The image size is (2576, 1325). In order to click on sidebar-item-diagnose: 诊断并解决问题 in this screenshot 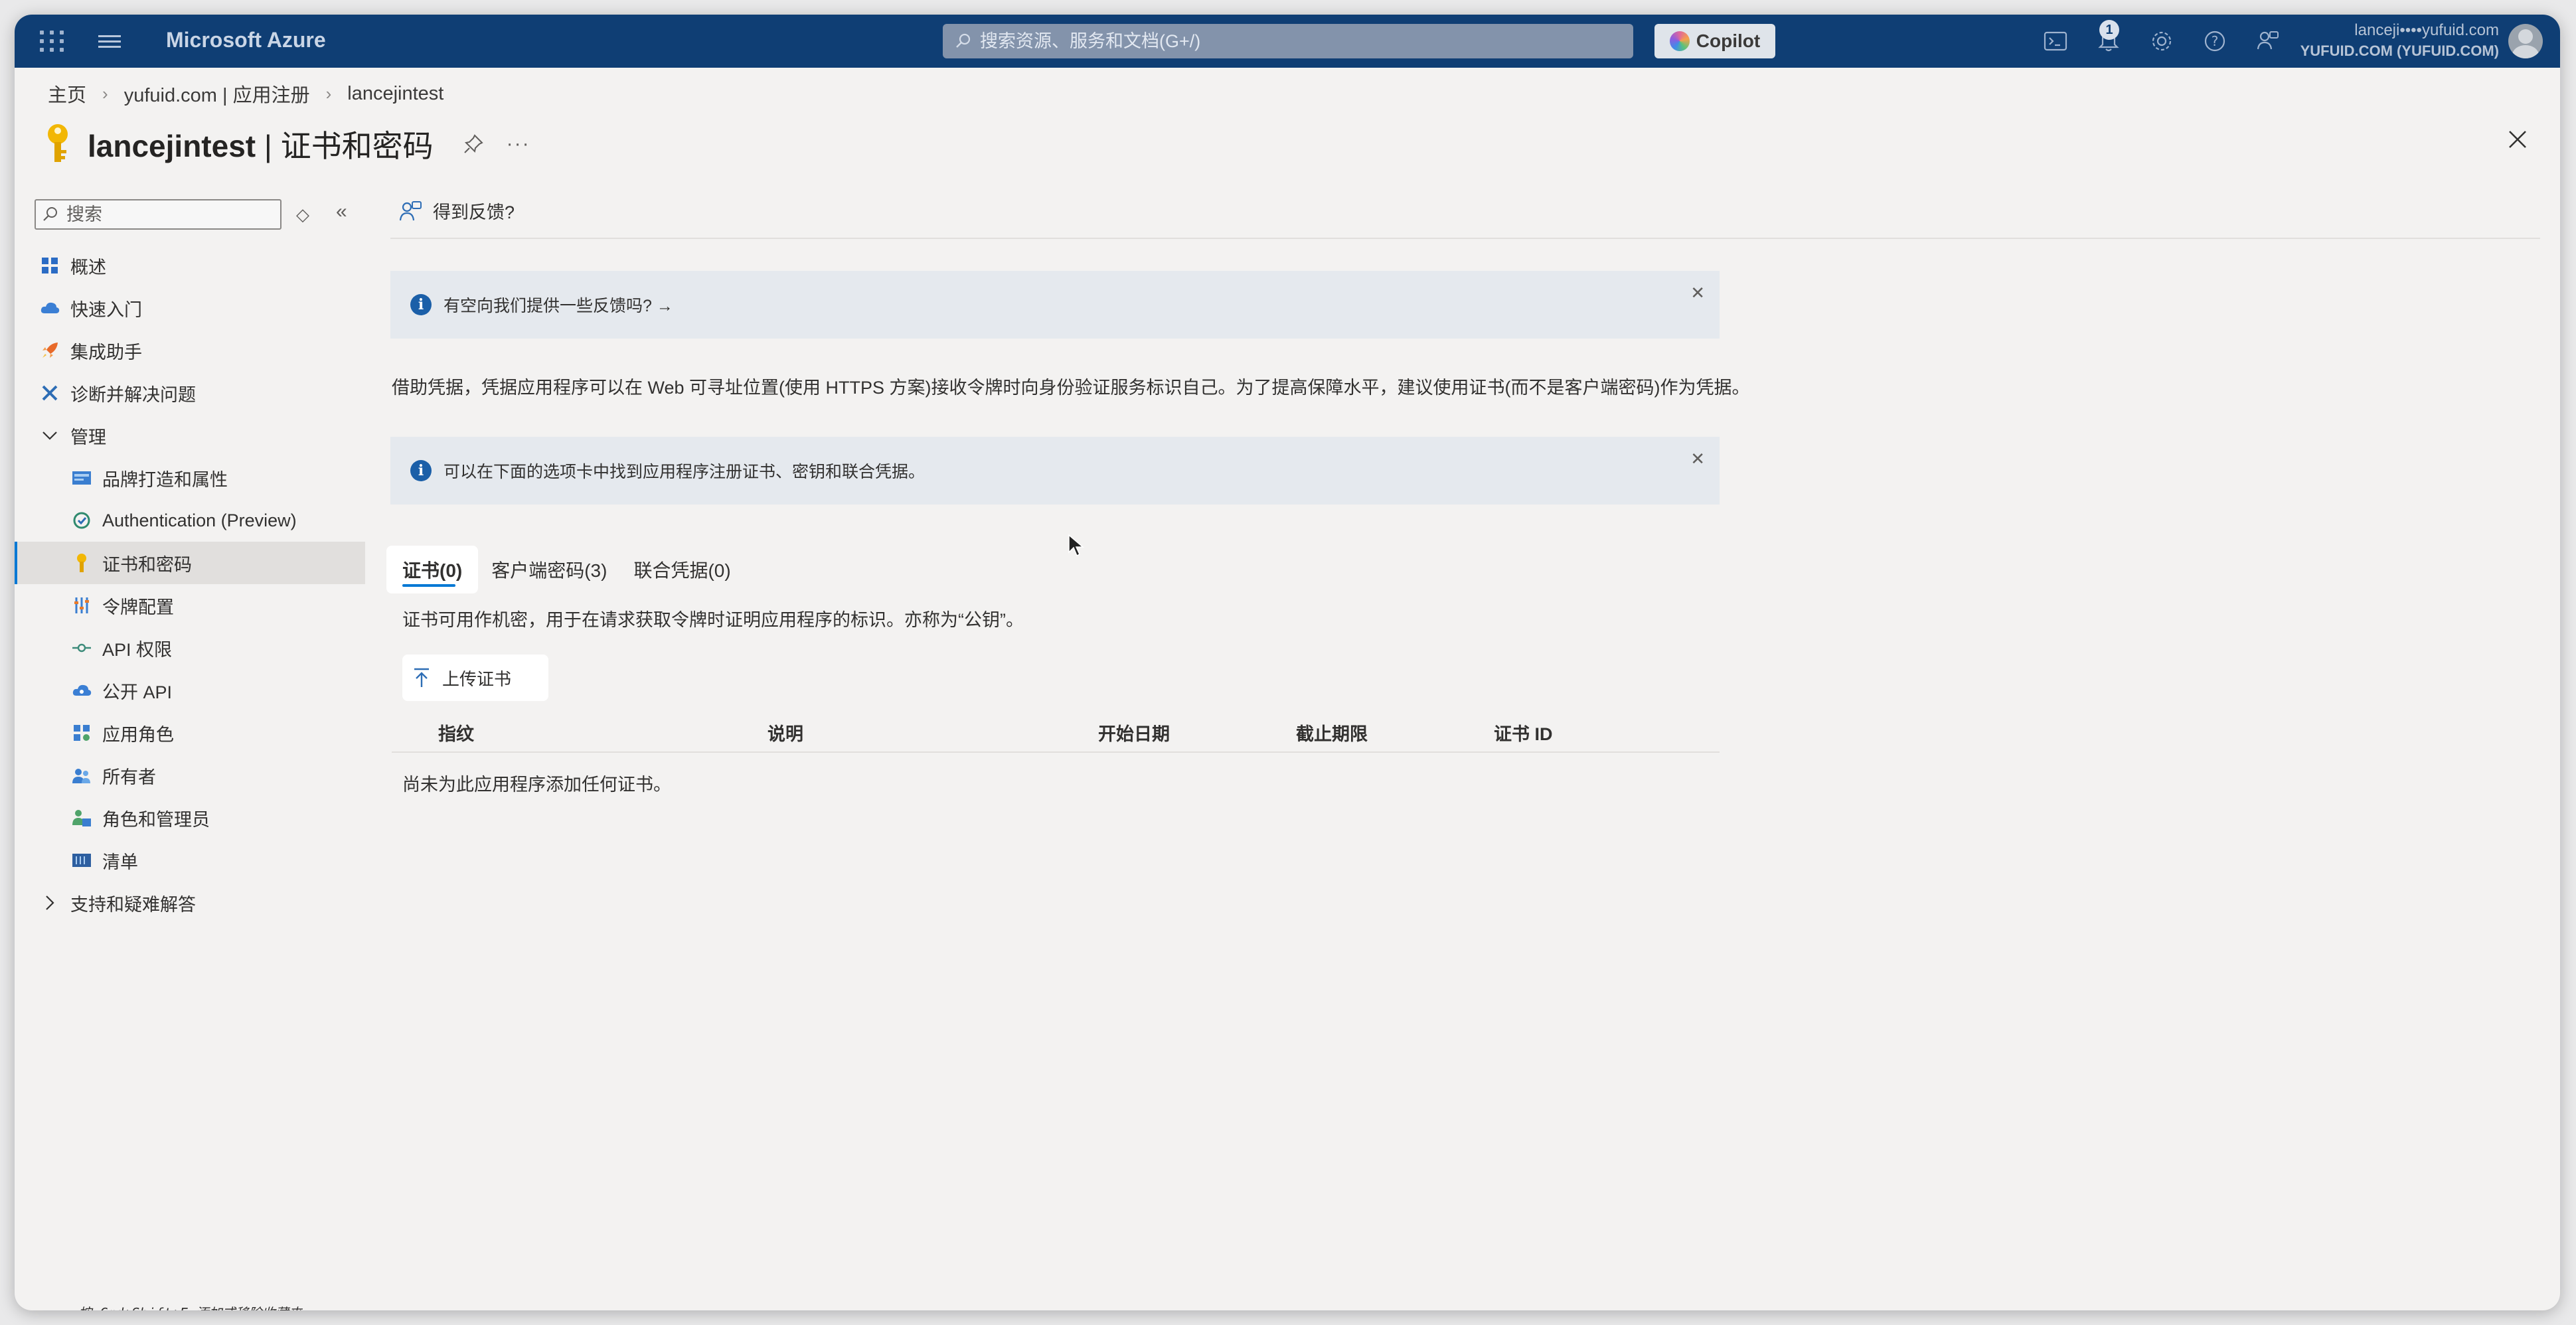, I will do `click(190, 393)`.